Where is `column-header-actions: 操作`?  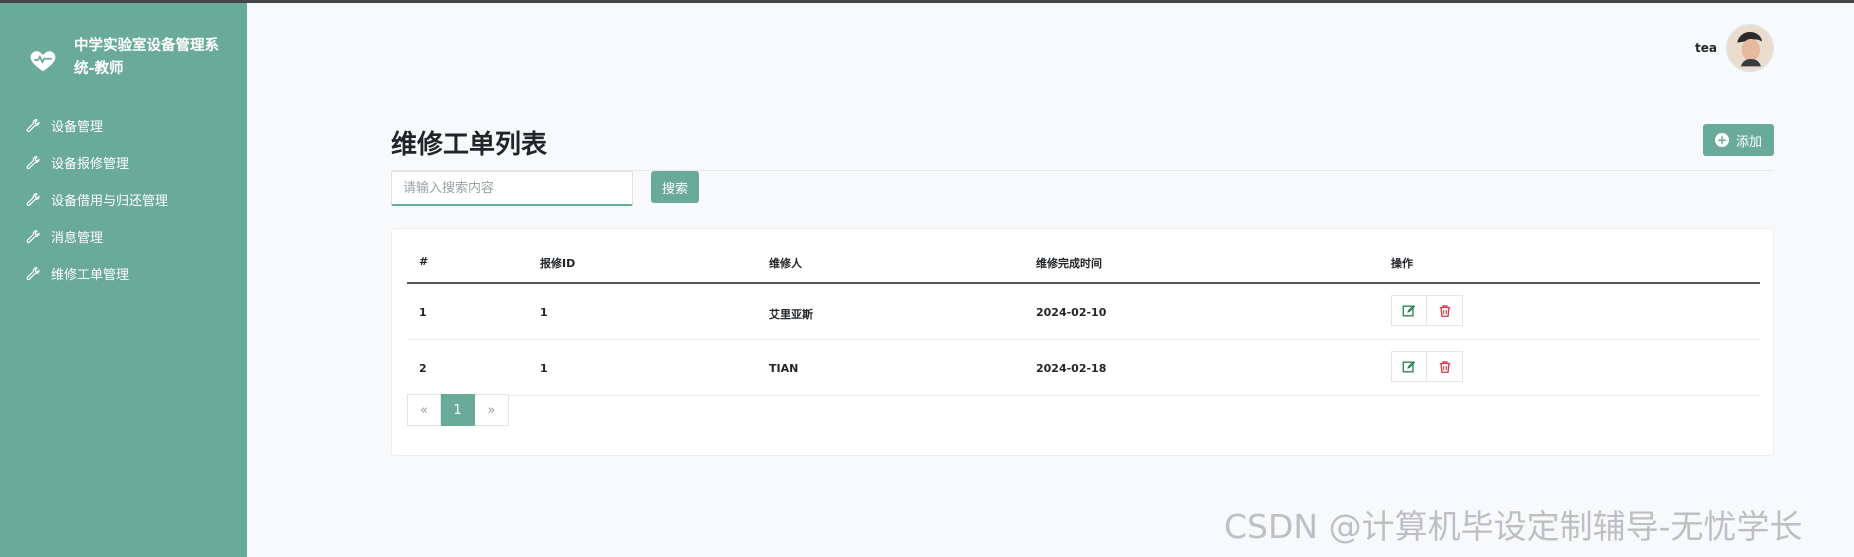
column-header-actions: 操作 is located at coordinates (1402, 263).